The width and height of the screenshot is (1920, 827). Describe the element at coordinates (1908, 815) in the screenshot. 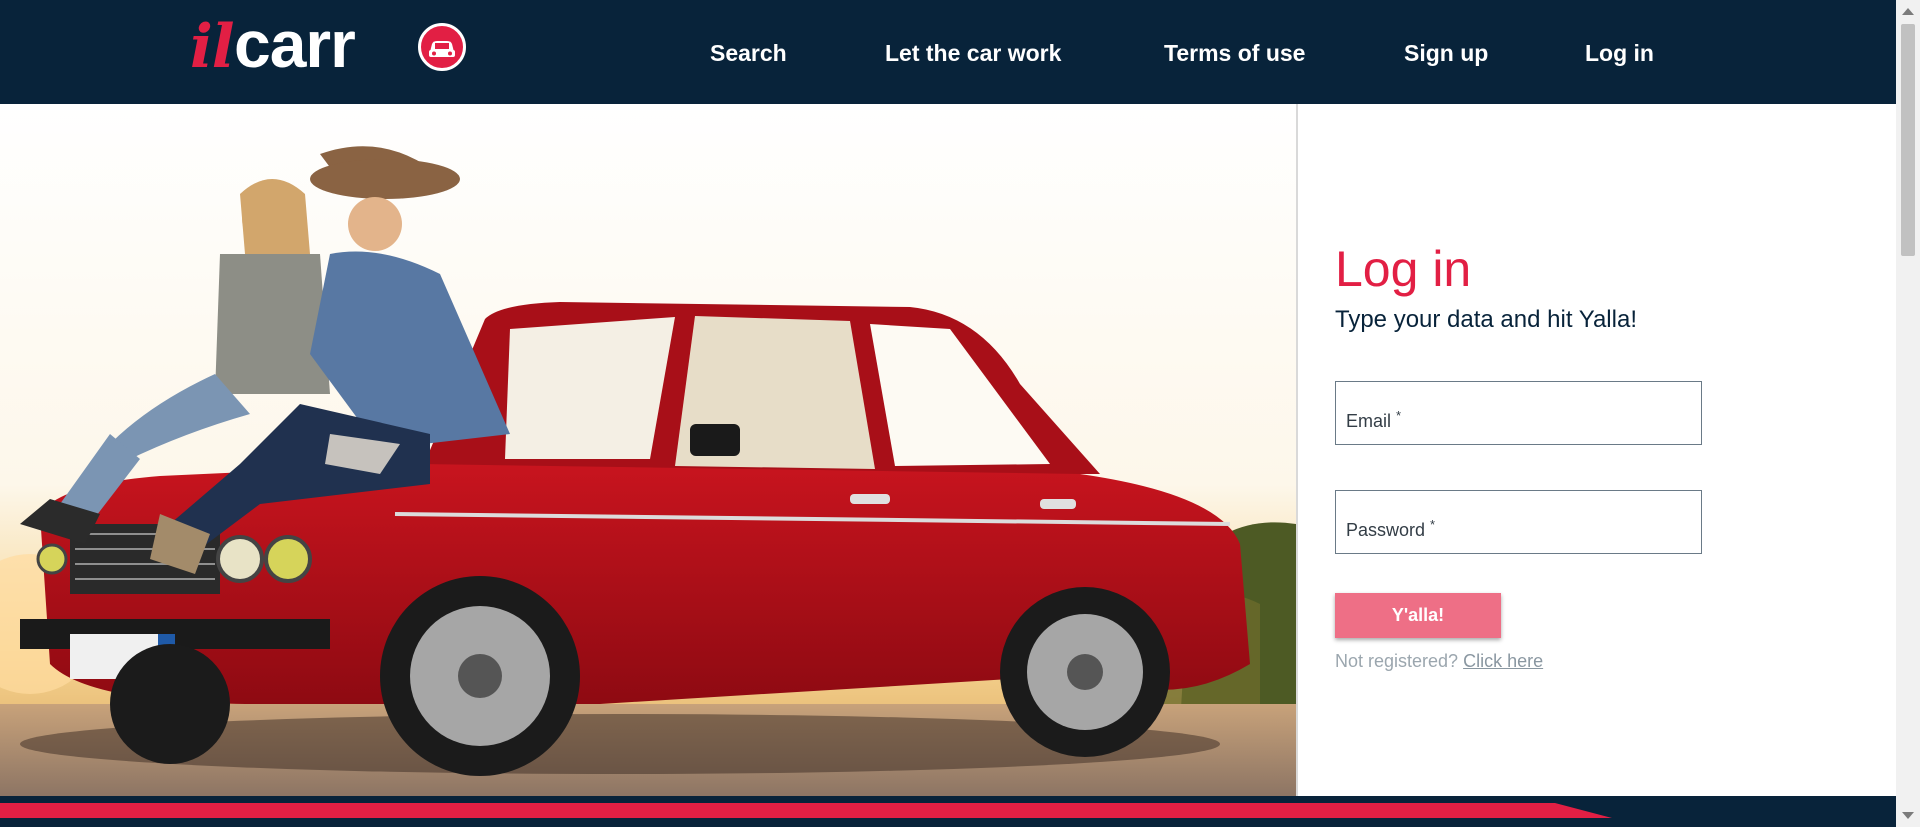

I see `scroll-down-arrow-icon` at that location.